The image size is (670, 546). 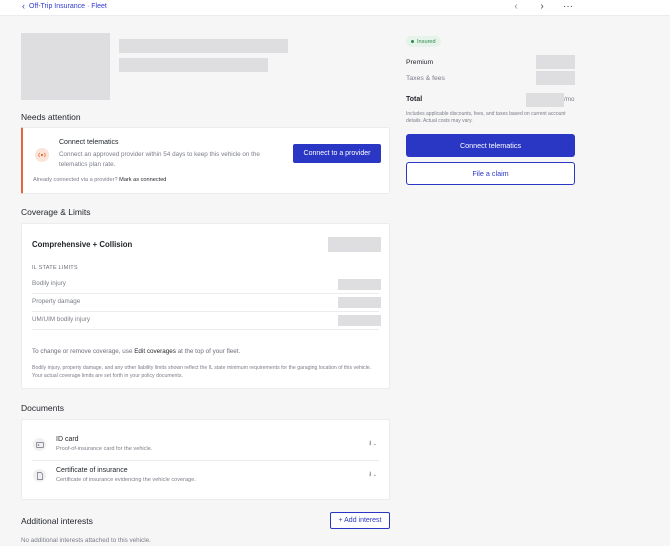 What do you see at coordinates (155, 351) in the screenshot?
I see `edit-coverages-link: Edit coverages` at bounding box center [155, 351].